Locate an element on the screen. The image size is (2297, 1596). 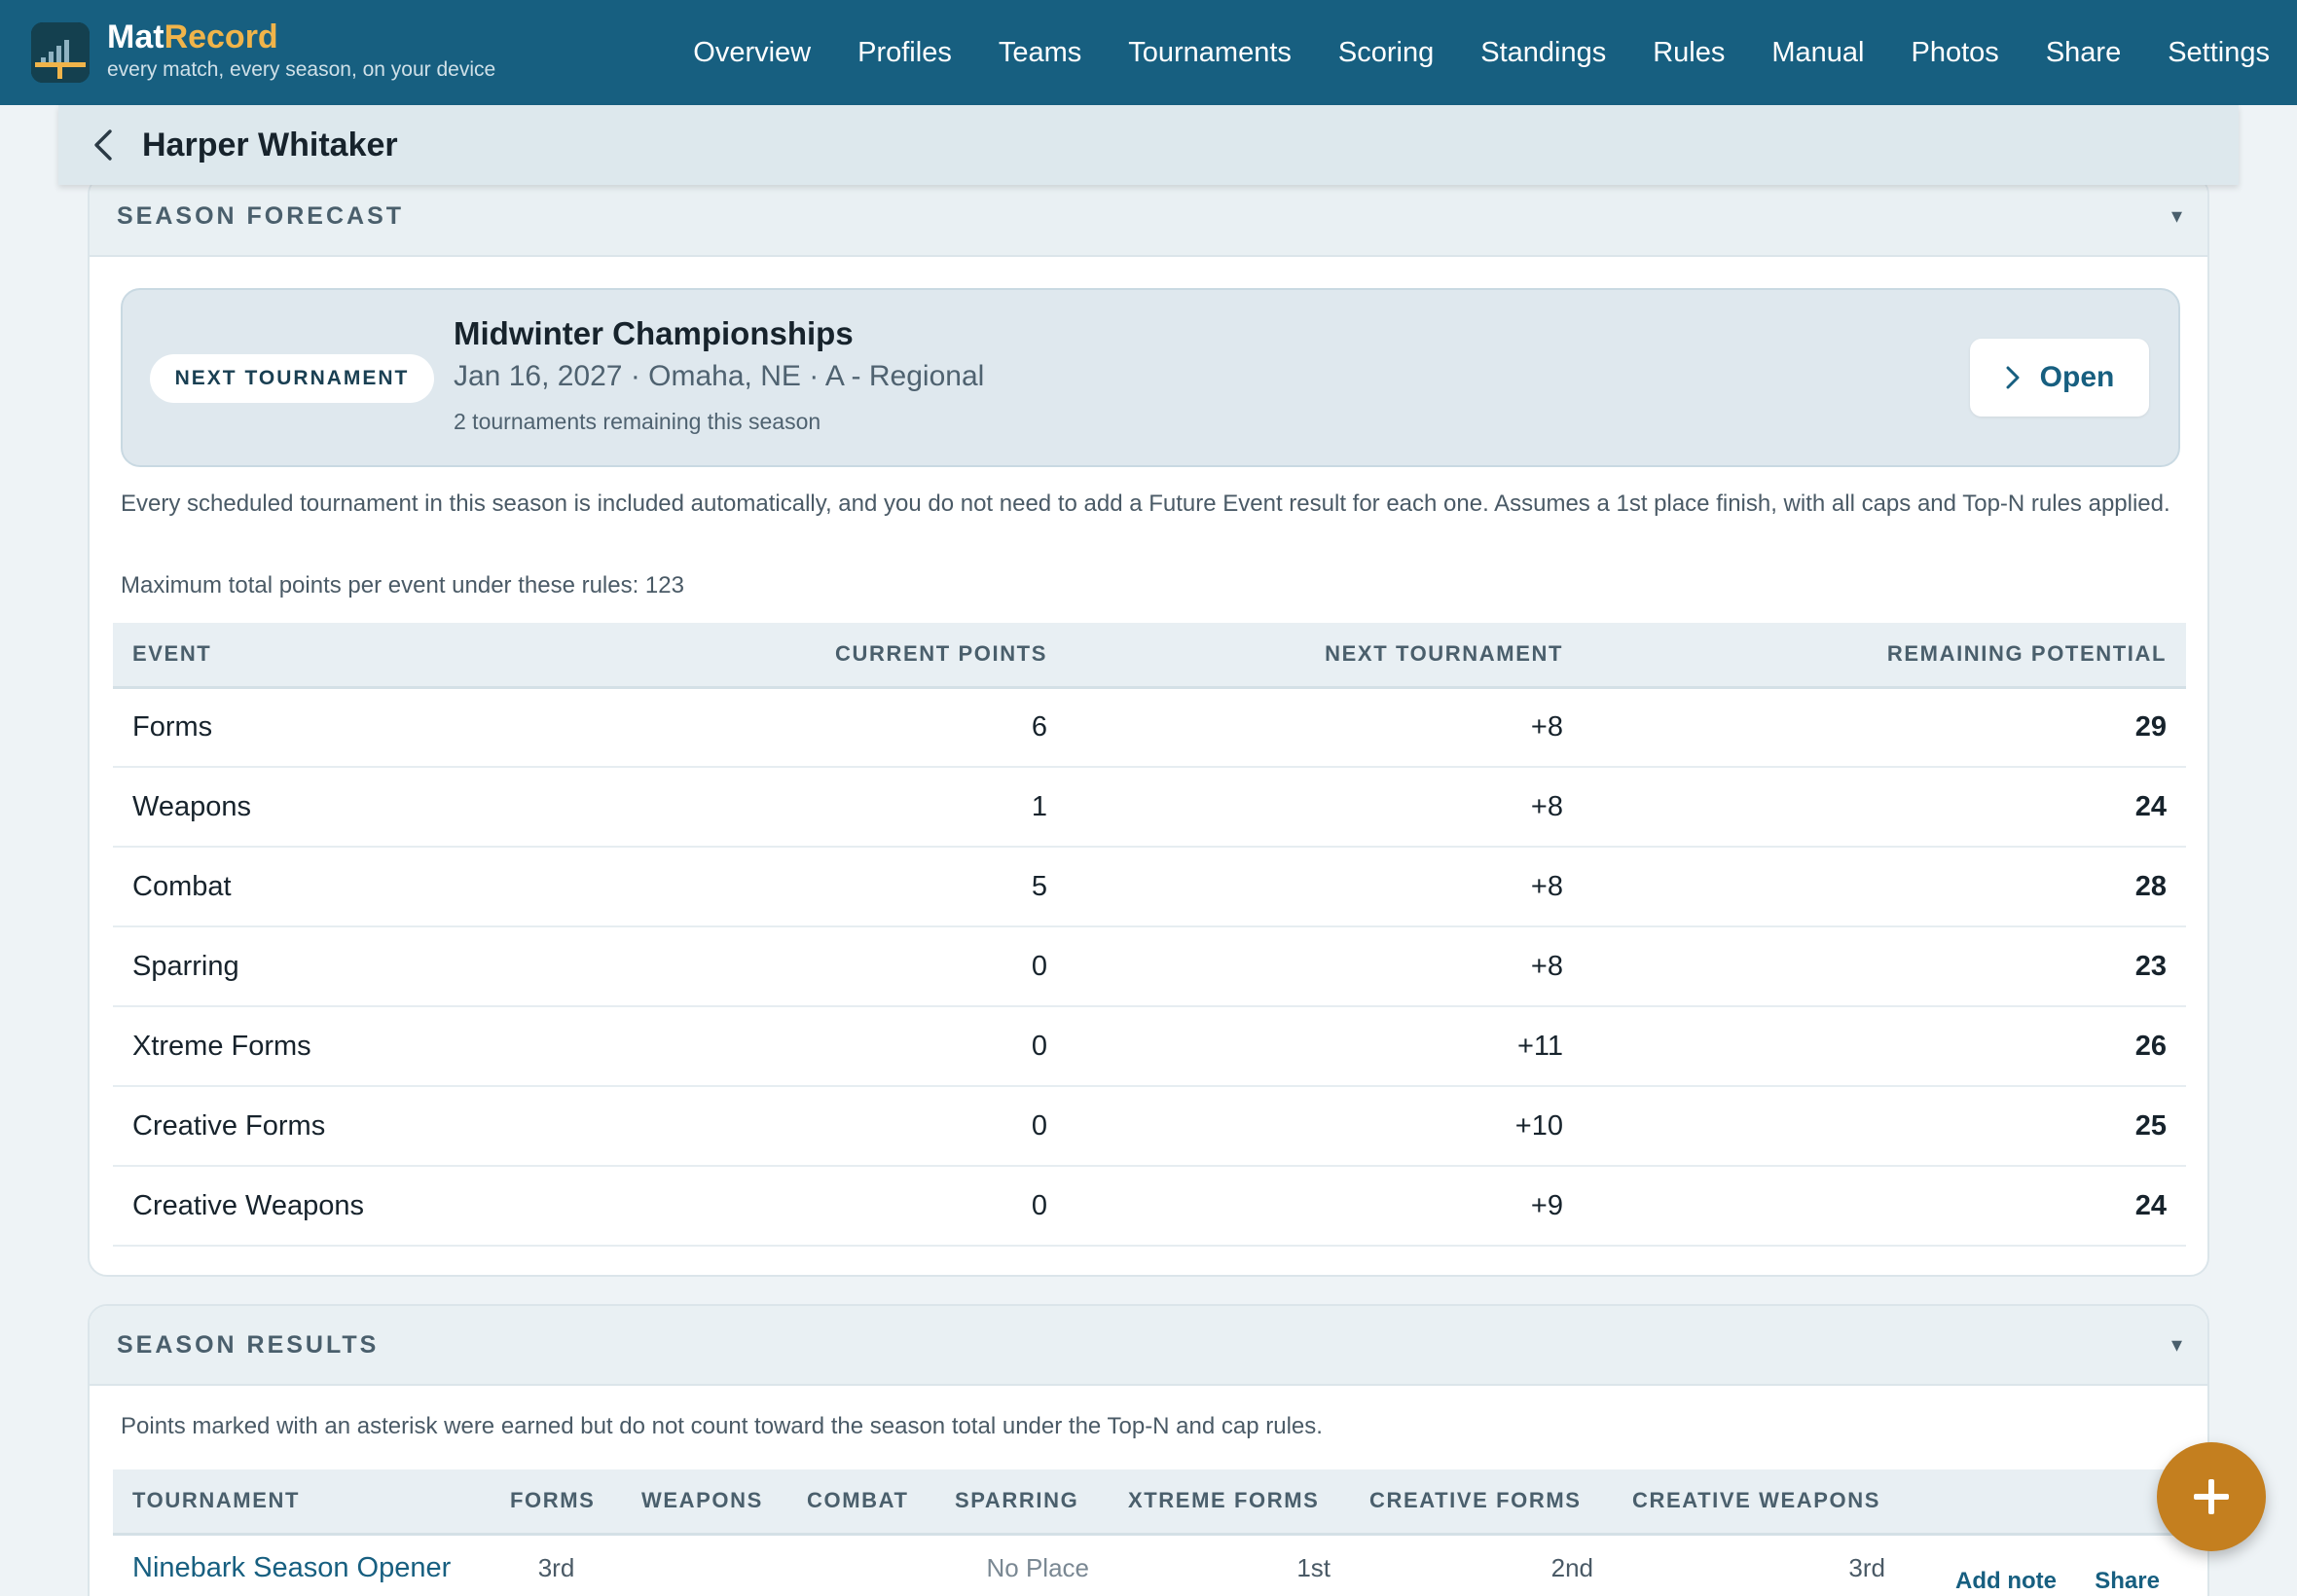
sparring-result: No Place is located at coordinates (1038, 1568).